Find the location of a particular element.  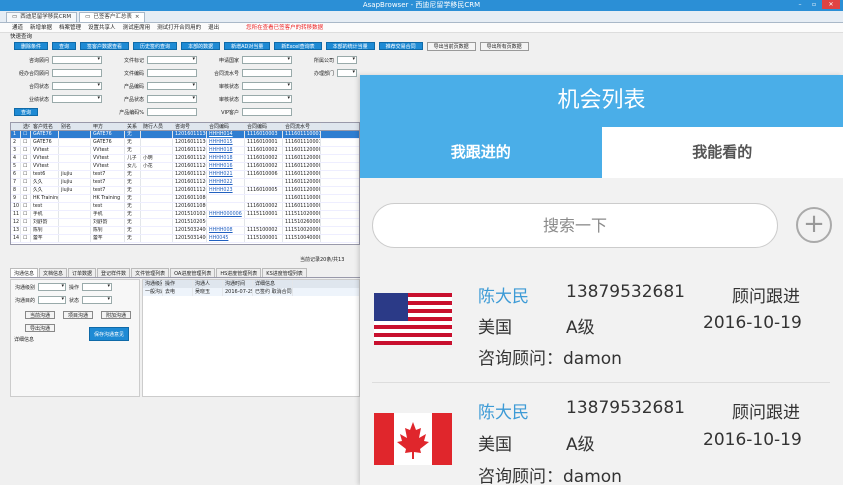

detail-tab: 文档信息 is located at coordinates (53, 272).